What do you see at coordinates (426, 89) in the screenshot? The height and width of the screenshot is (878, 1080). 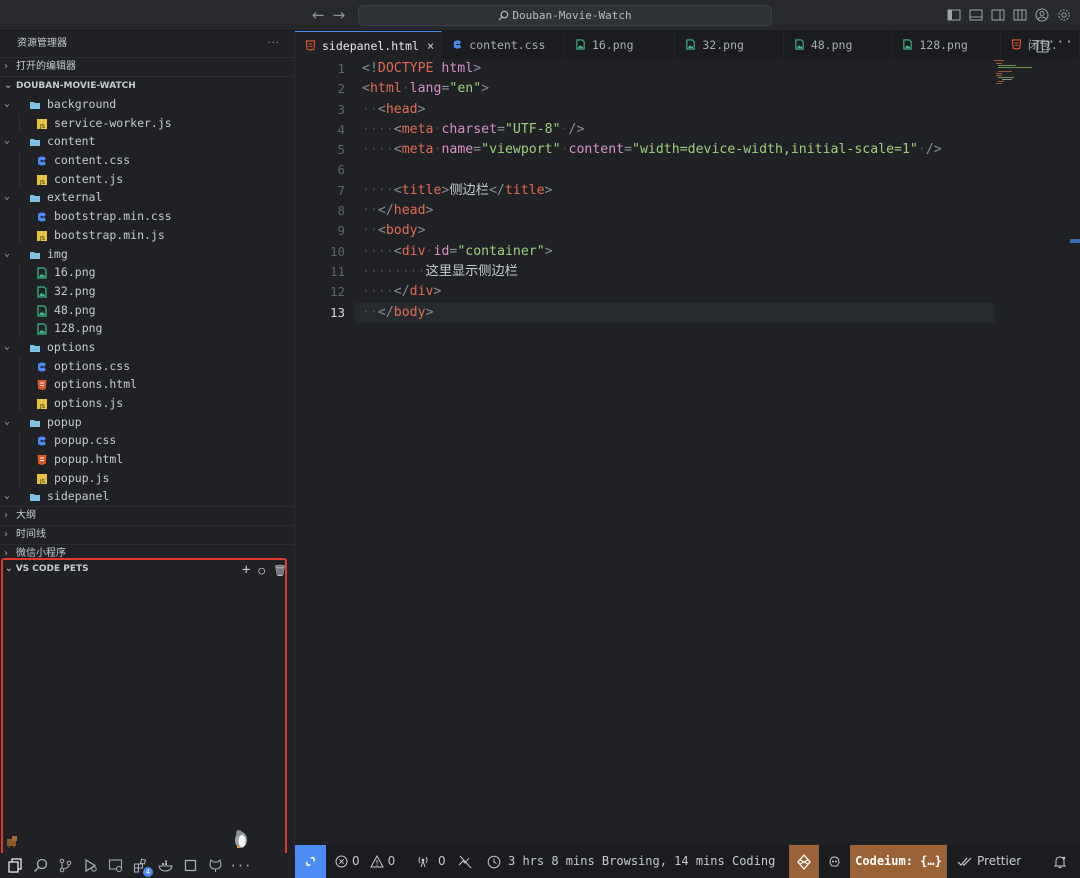 I see `code-line: <html·lang="en">` at bounding box center [426, 89].